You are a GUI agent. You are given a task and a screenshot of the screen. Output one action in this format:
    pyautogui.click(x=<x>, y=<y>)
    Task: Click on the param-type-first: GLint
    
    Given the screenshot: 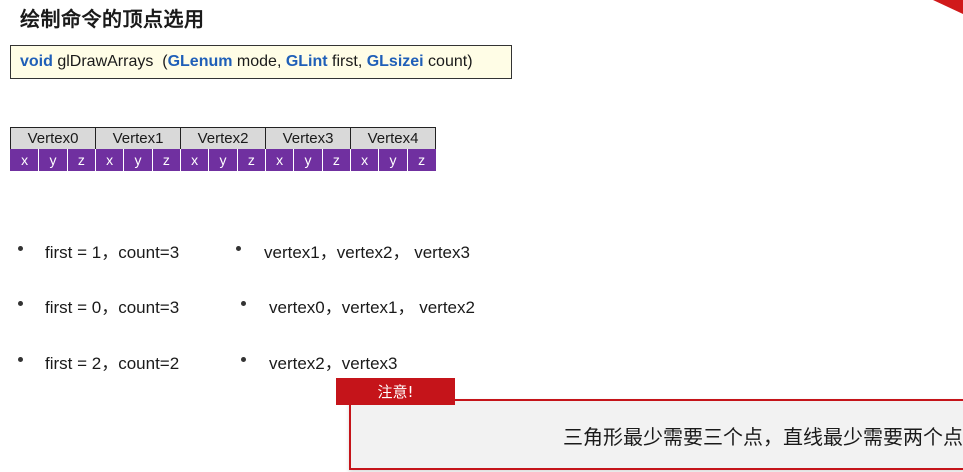 What is the action you would take?
    pyautogui.click(x=306, y=61)
    